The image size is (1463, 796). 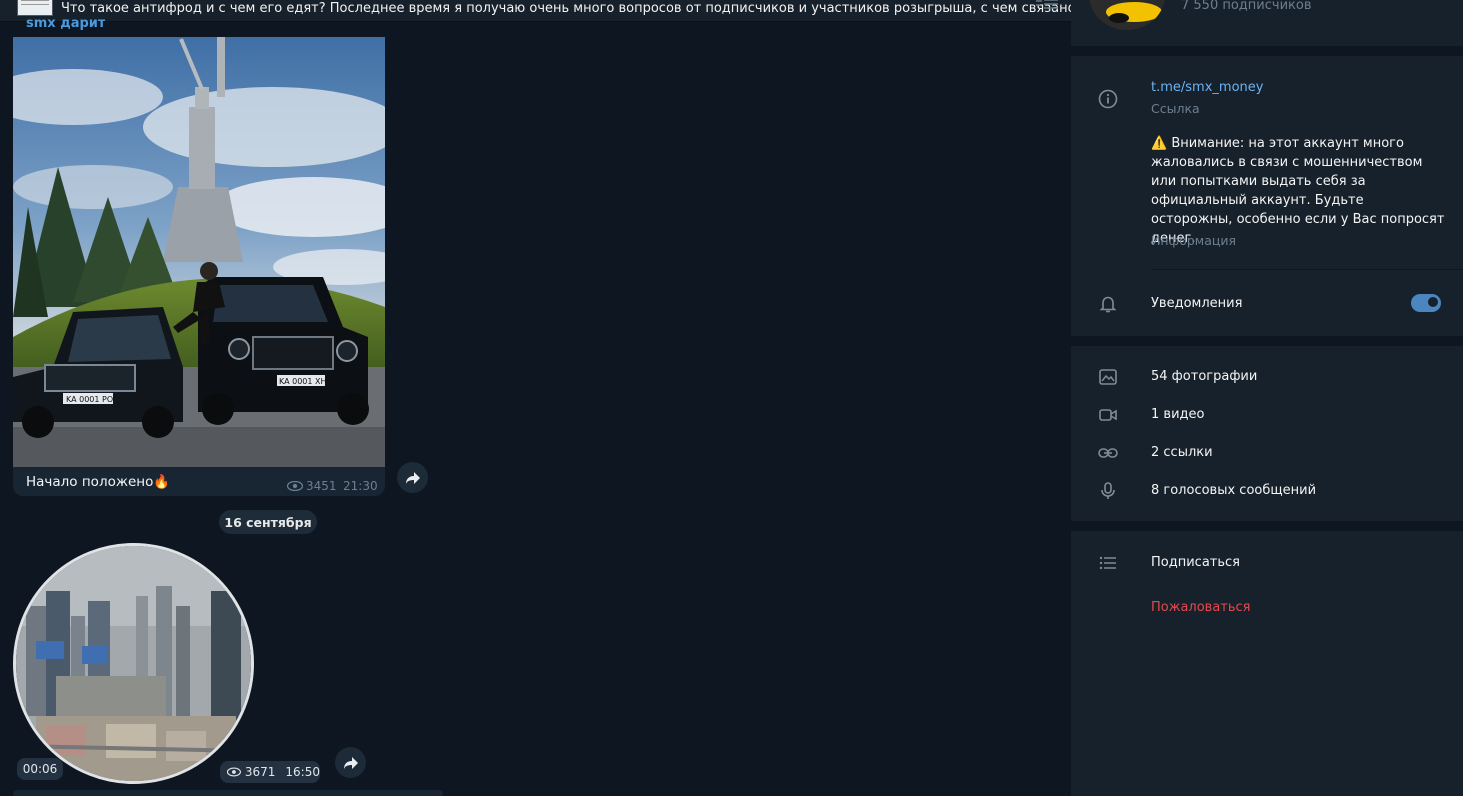 What do you see at coordinates (1195, 562) in the screenshot?
I see `subscribe-button: Подписаться` at bounding box center [1195, 562].